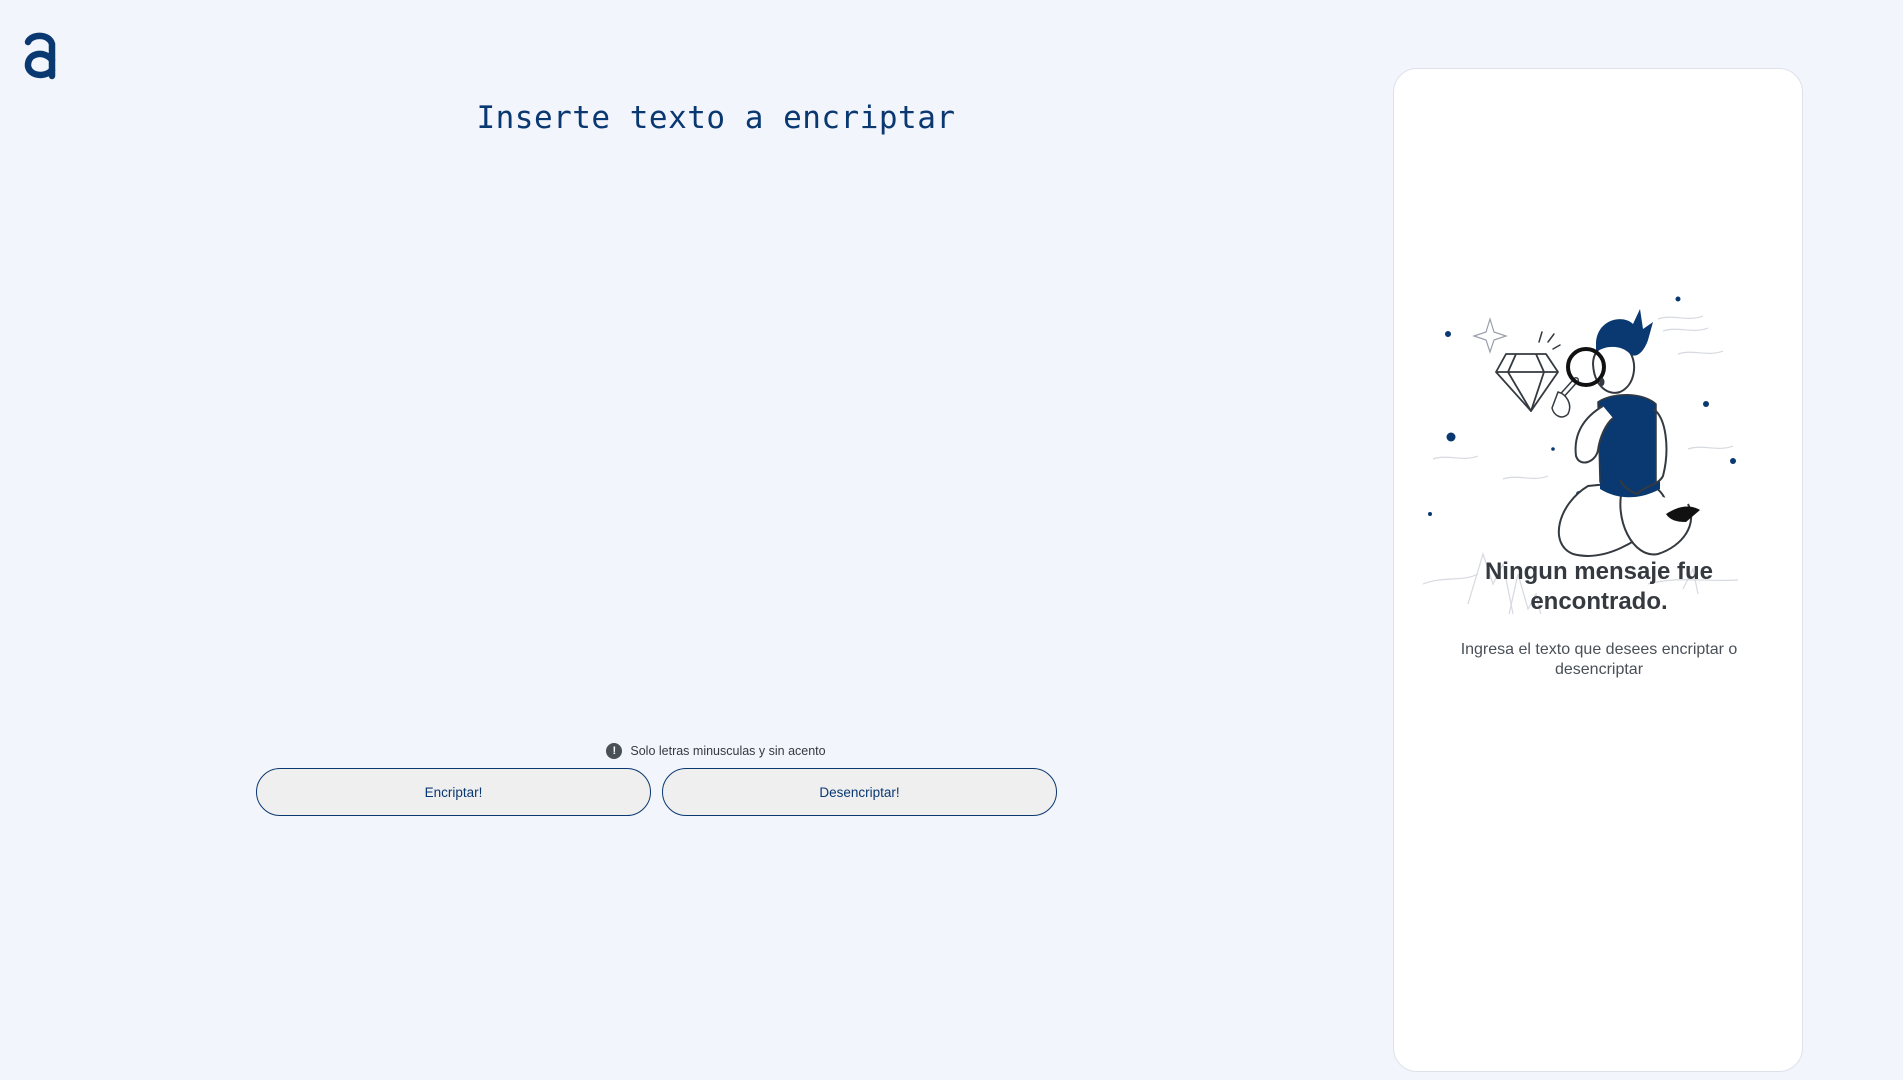 This screenshot has width=1903, height=1080. What do you see at coordinates (859, 792) in the screenshot?
I see `decrypt-button: Desencriptar!` at bounding box center [859, 792].